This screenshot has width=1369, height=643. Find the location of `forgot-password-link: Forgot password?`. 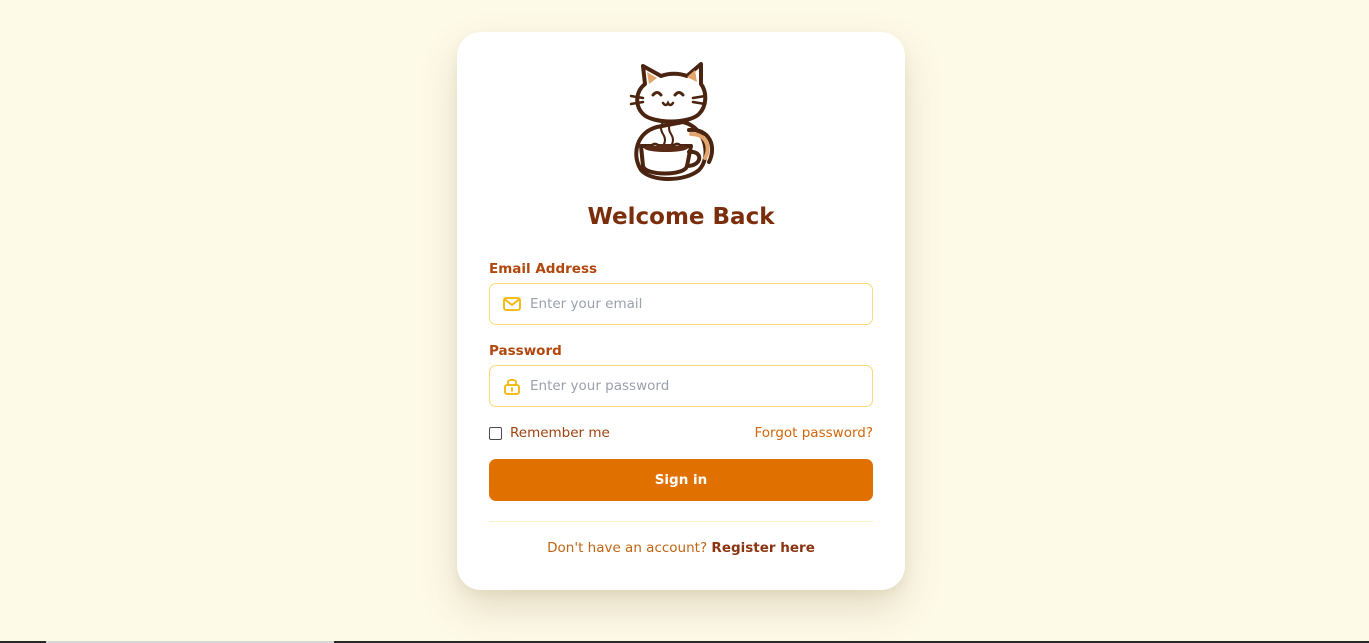

forgot-password-link: Forgot password? is located at coordinates (813, 433).